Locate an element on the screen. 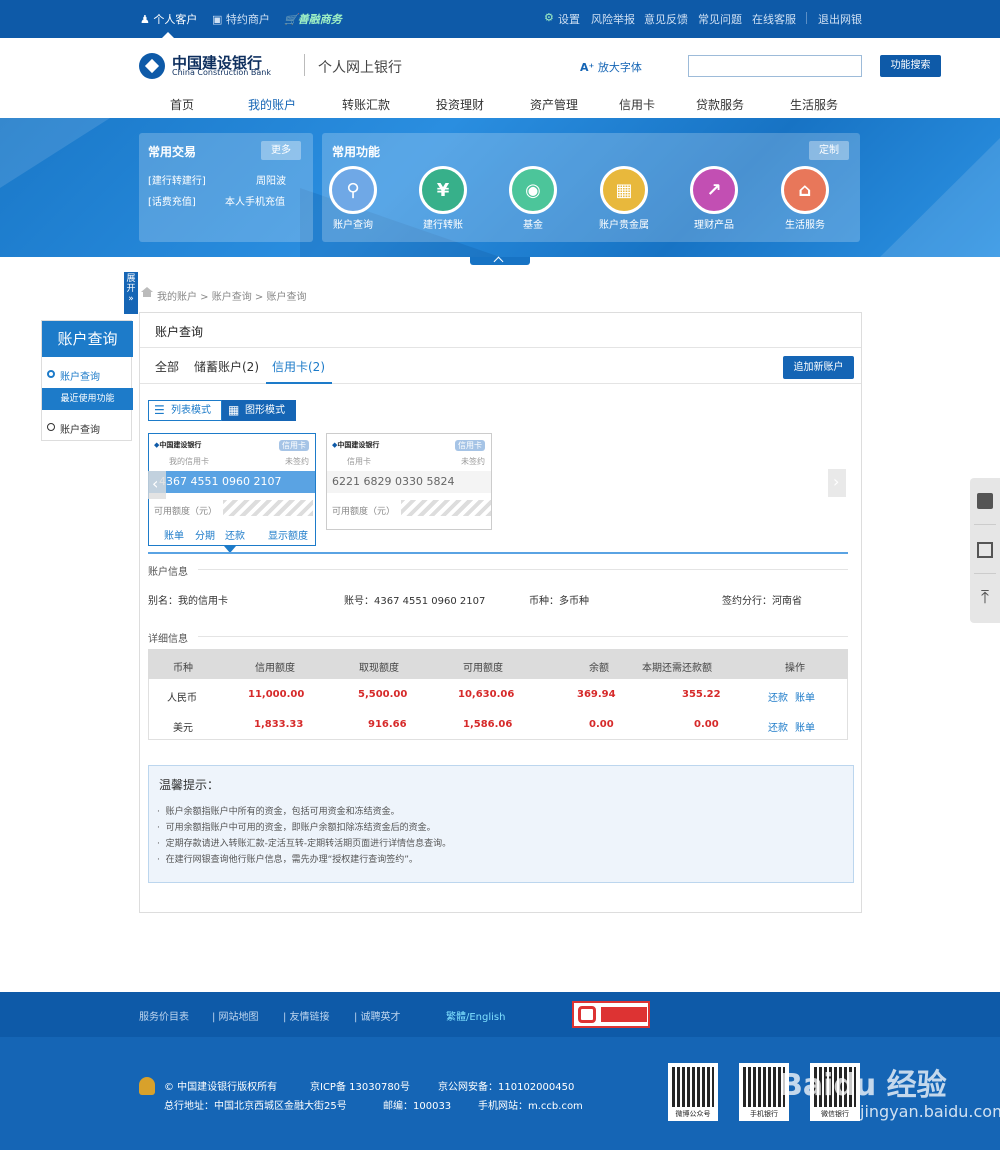  tab-all: 全部 is located at coordinates (167, 366).